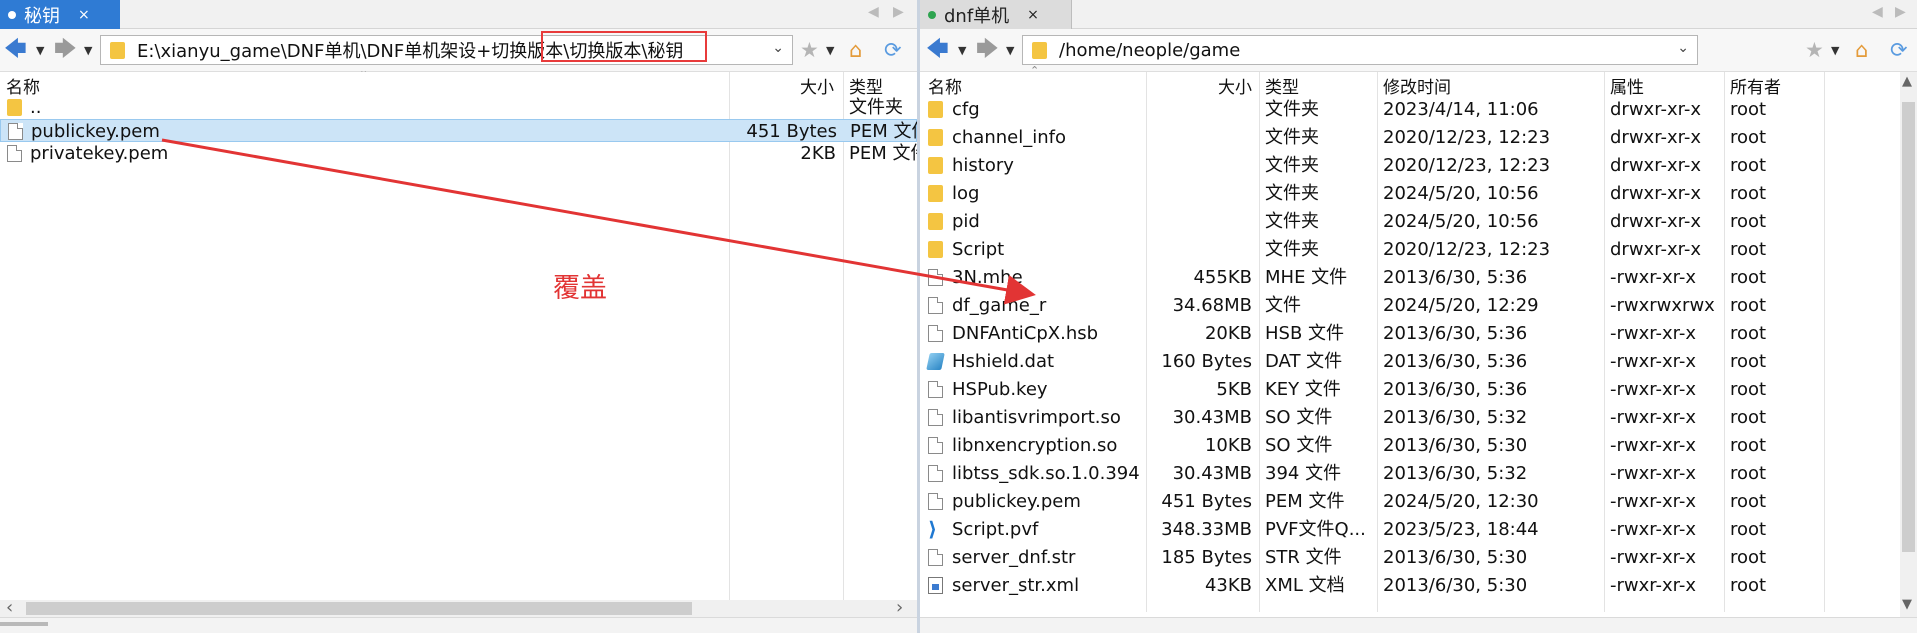 Image resolution: width=1917 pixels, height=633 pixels. Describe the element at coordinates (1305, 585) in the screenshot. I see `file-type: XML 文档` at that location.